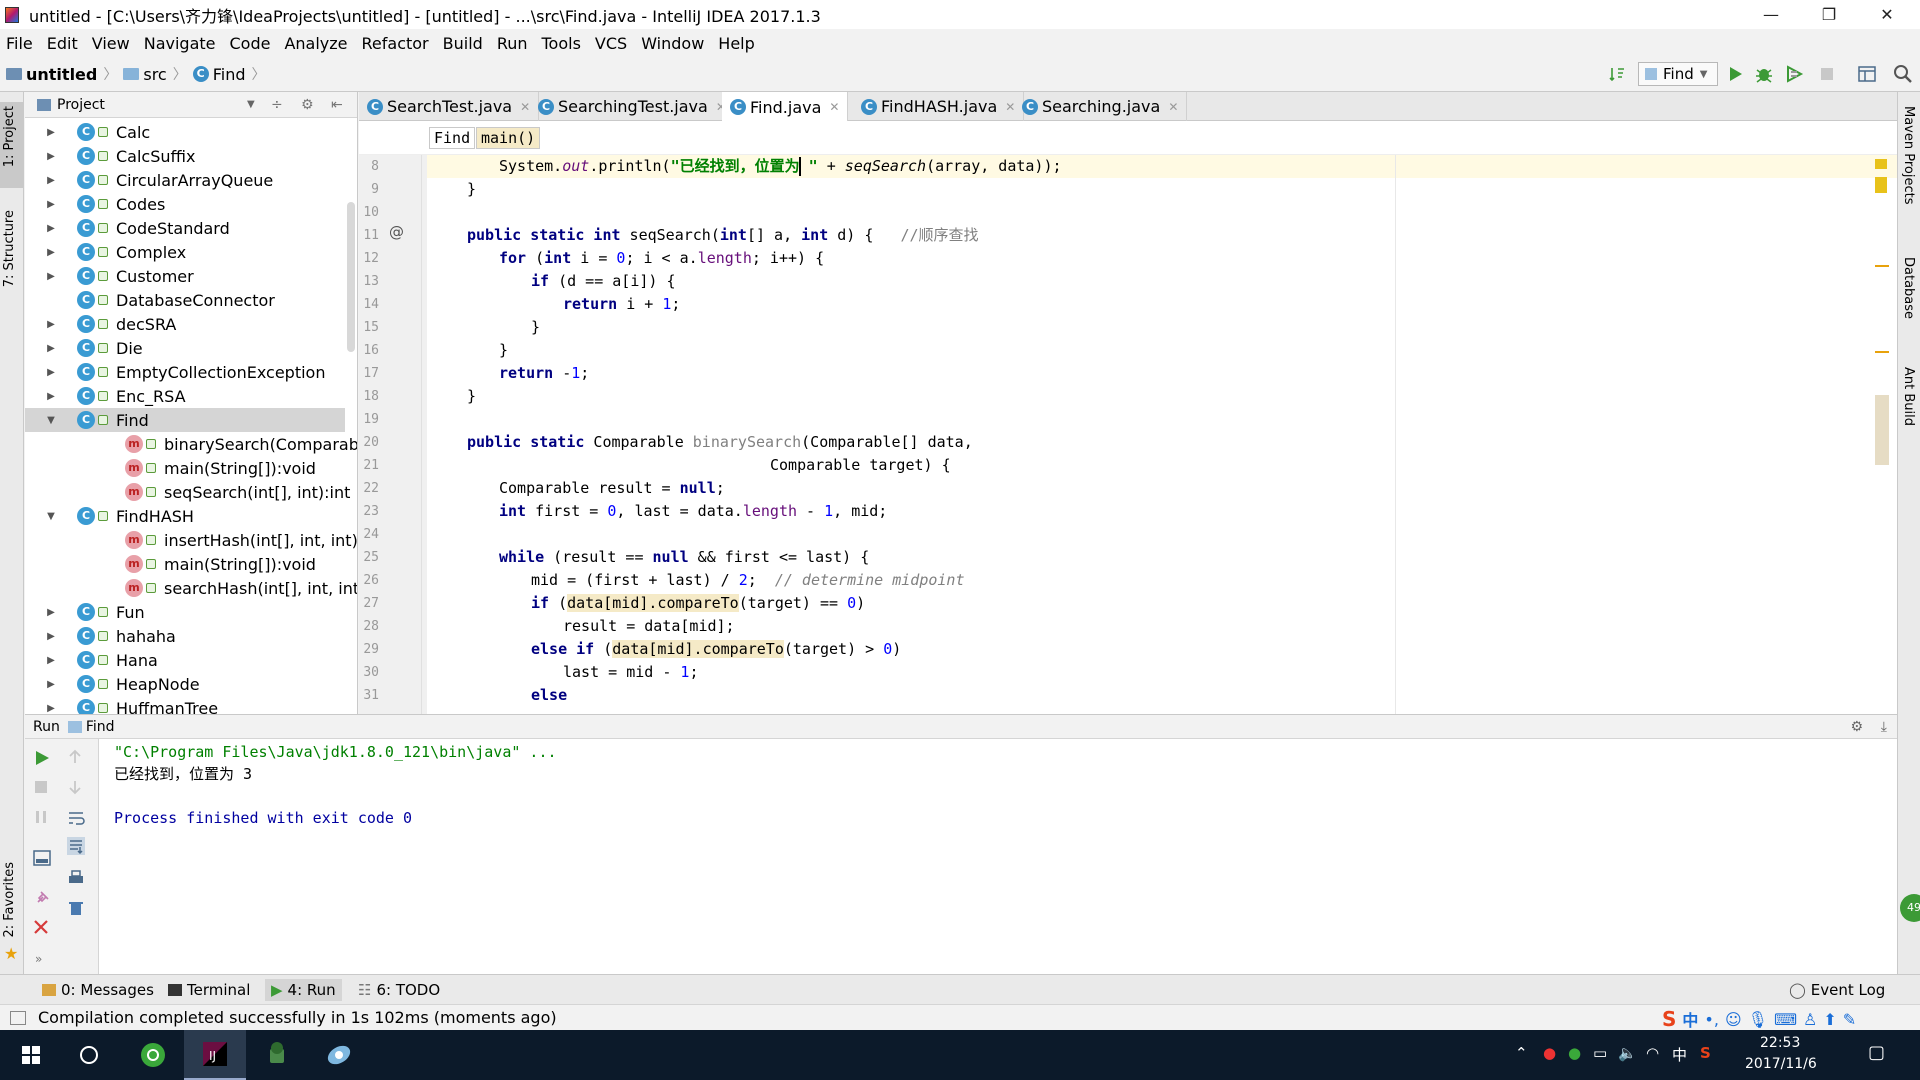  What do you see at coordinates (9, 248) in the screenshot?
I see `structure-tool-tab: 7: Structure` at bounding box center [9, 248].